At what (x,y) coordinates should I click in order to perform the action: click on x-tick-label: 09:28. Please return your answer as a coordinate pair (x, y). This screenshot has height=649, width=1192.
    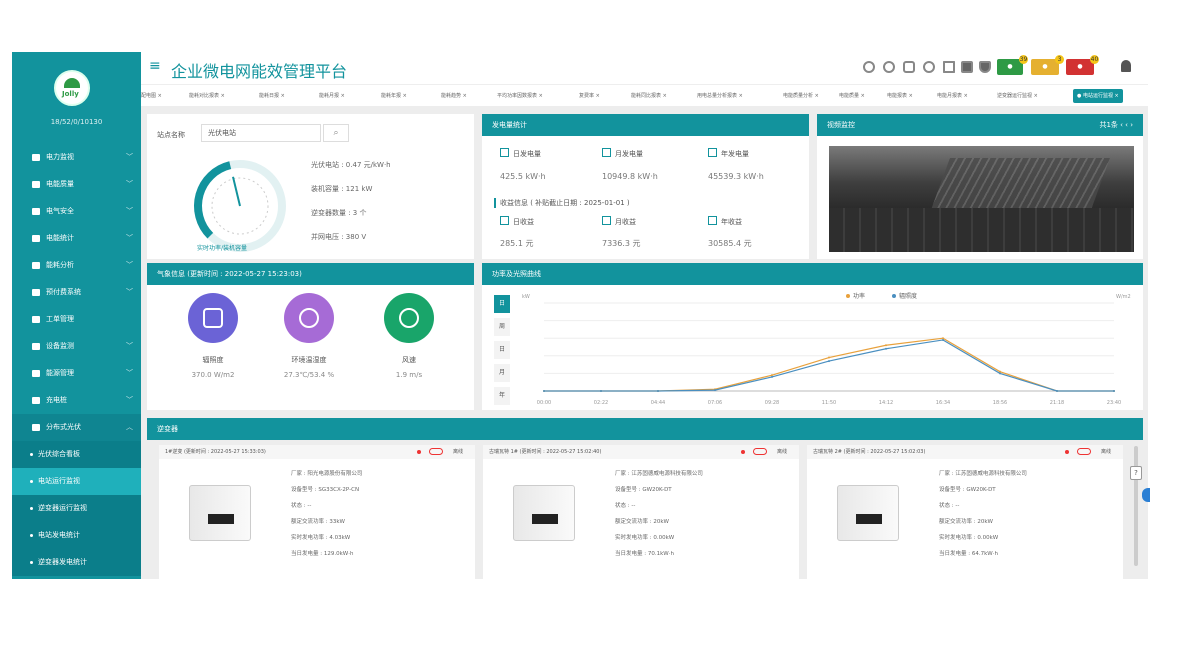
    Looking at the image, I should click on (772, 403).